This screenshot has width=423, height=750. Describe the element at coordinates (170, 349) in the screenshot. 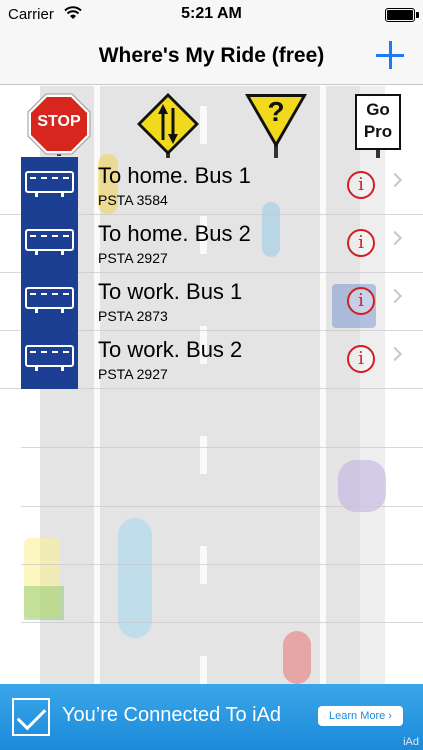

I see `route-name: To work. Bus 2` at that location.